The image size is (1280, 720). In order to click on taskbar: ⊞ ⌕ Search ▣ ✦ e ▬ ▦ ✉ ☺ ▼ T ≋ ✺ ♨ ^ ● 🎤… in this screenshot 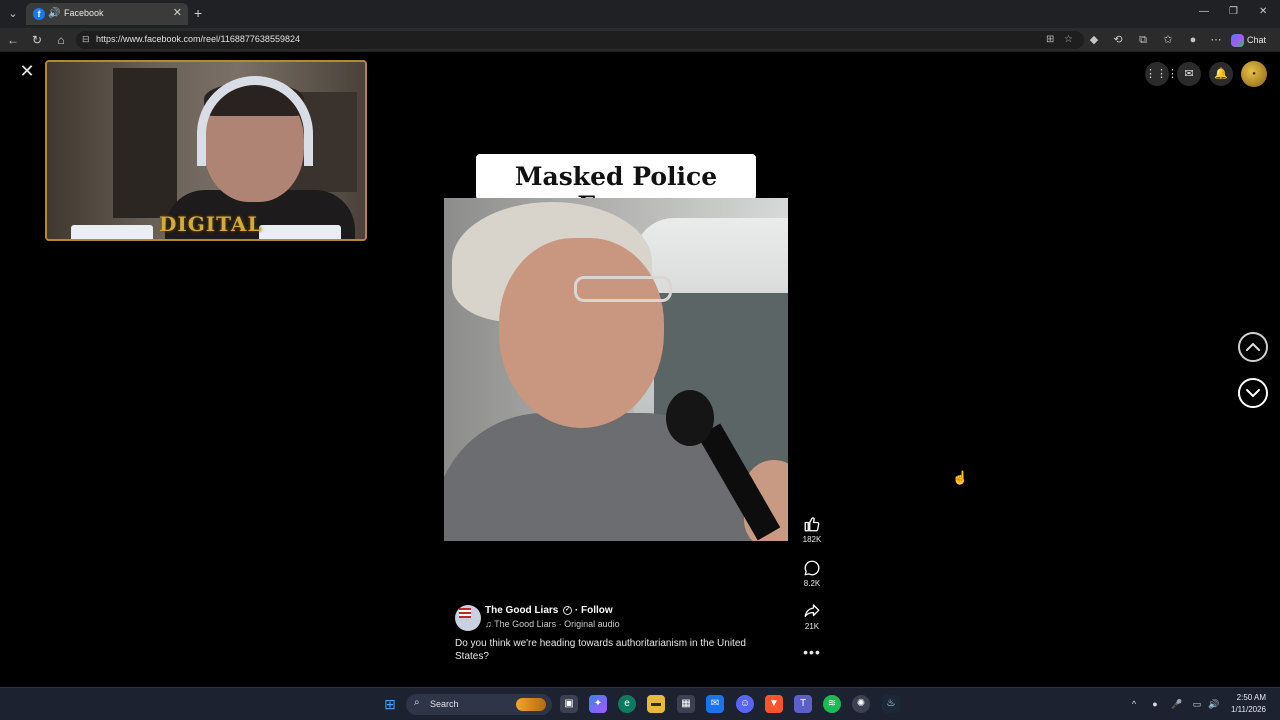, I will do `click(640, 703)`.